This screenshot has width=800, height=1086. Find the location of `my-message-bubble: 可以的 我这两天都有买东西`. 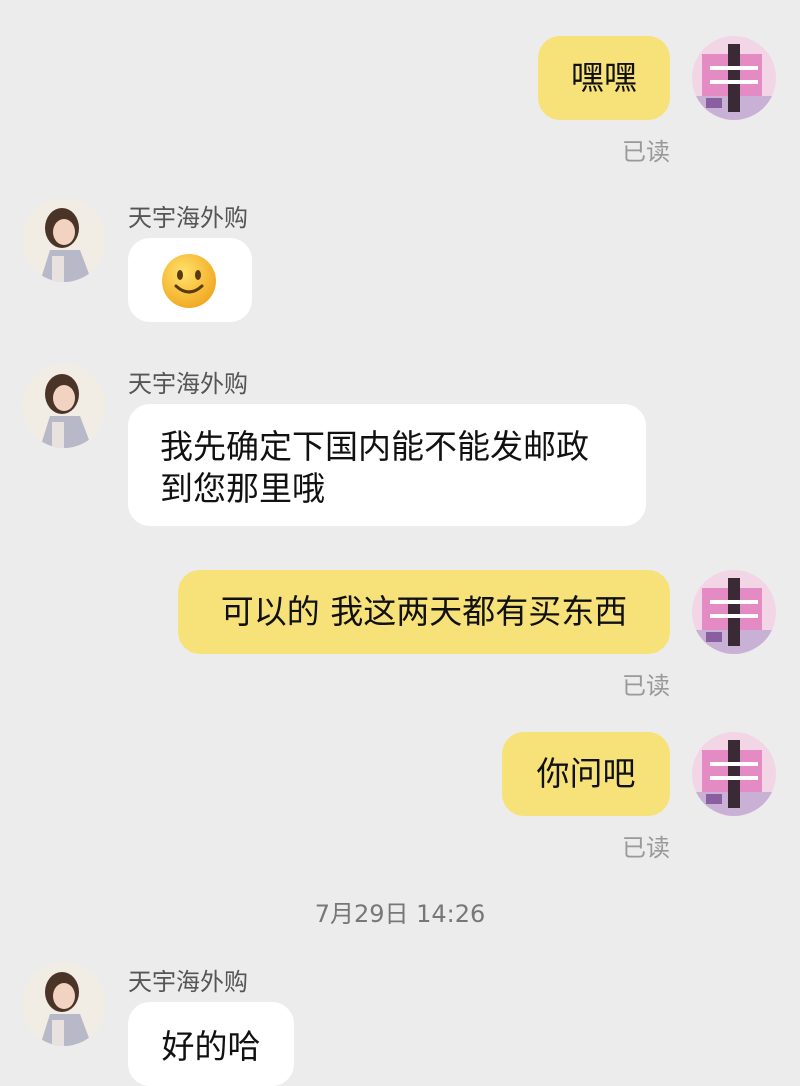

my-message-bubble: 可以的 我这两天都有买东西 is located at coordinates (424, 612).